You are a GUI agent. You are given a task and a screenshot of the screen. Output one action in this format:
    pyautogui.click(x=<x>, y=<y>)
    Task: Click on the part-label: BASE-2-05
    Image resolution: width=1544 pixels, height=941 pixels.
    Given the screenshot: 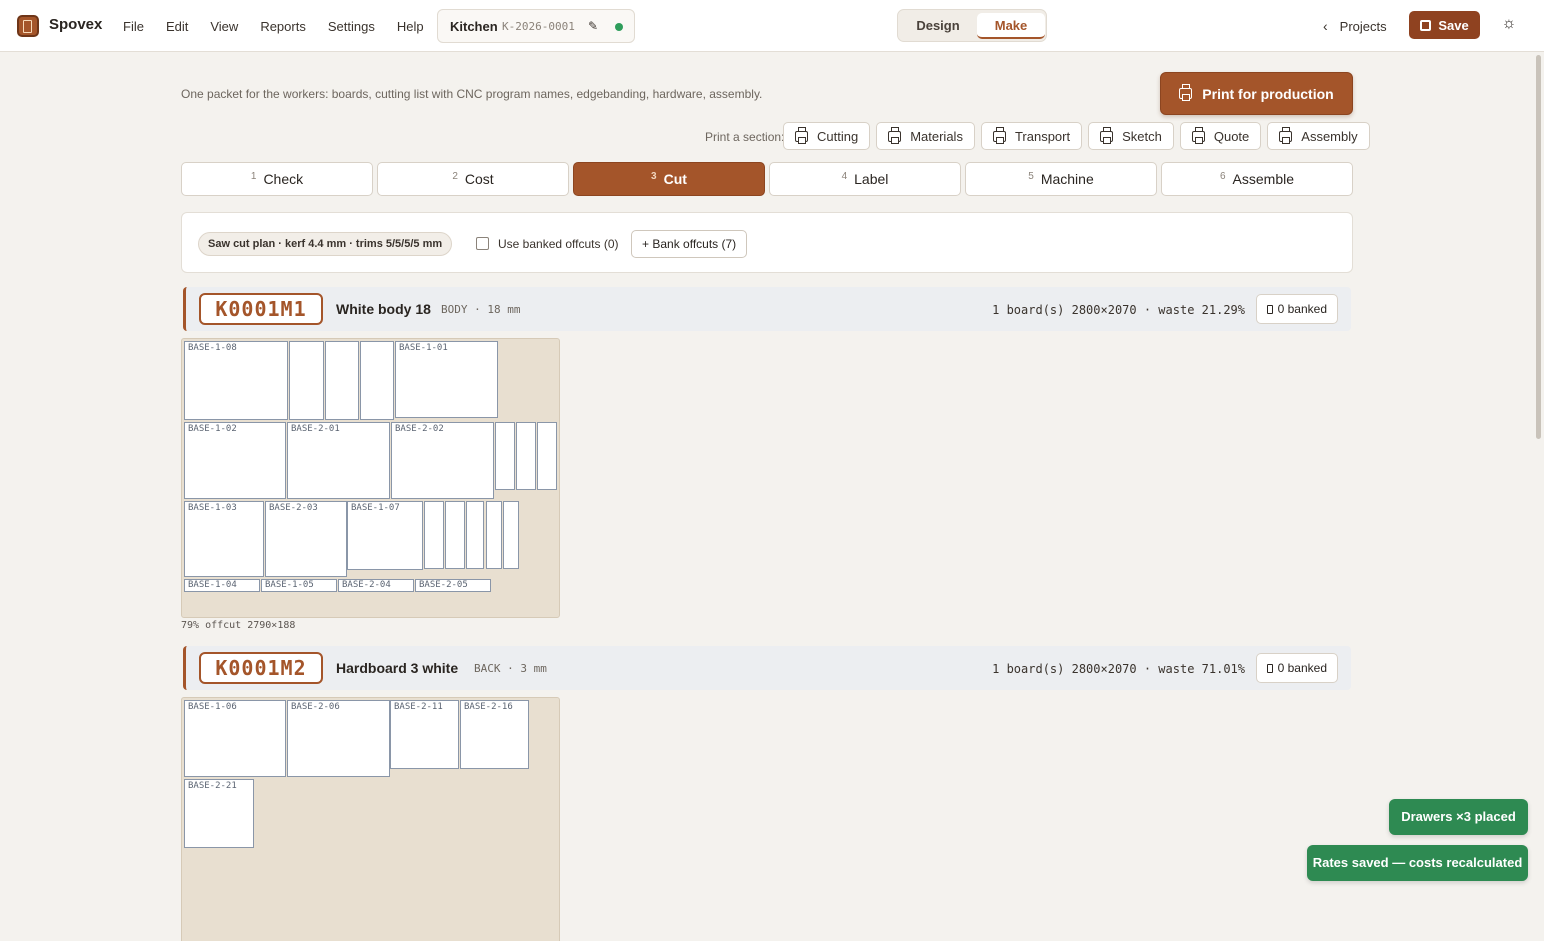 What is the action you would take?
    pyautogui.click(x=443, y=585)
    